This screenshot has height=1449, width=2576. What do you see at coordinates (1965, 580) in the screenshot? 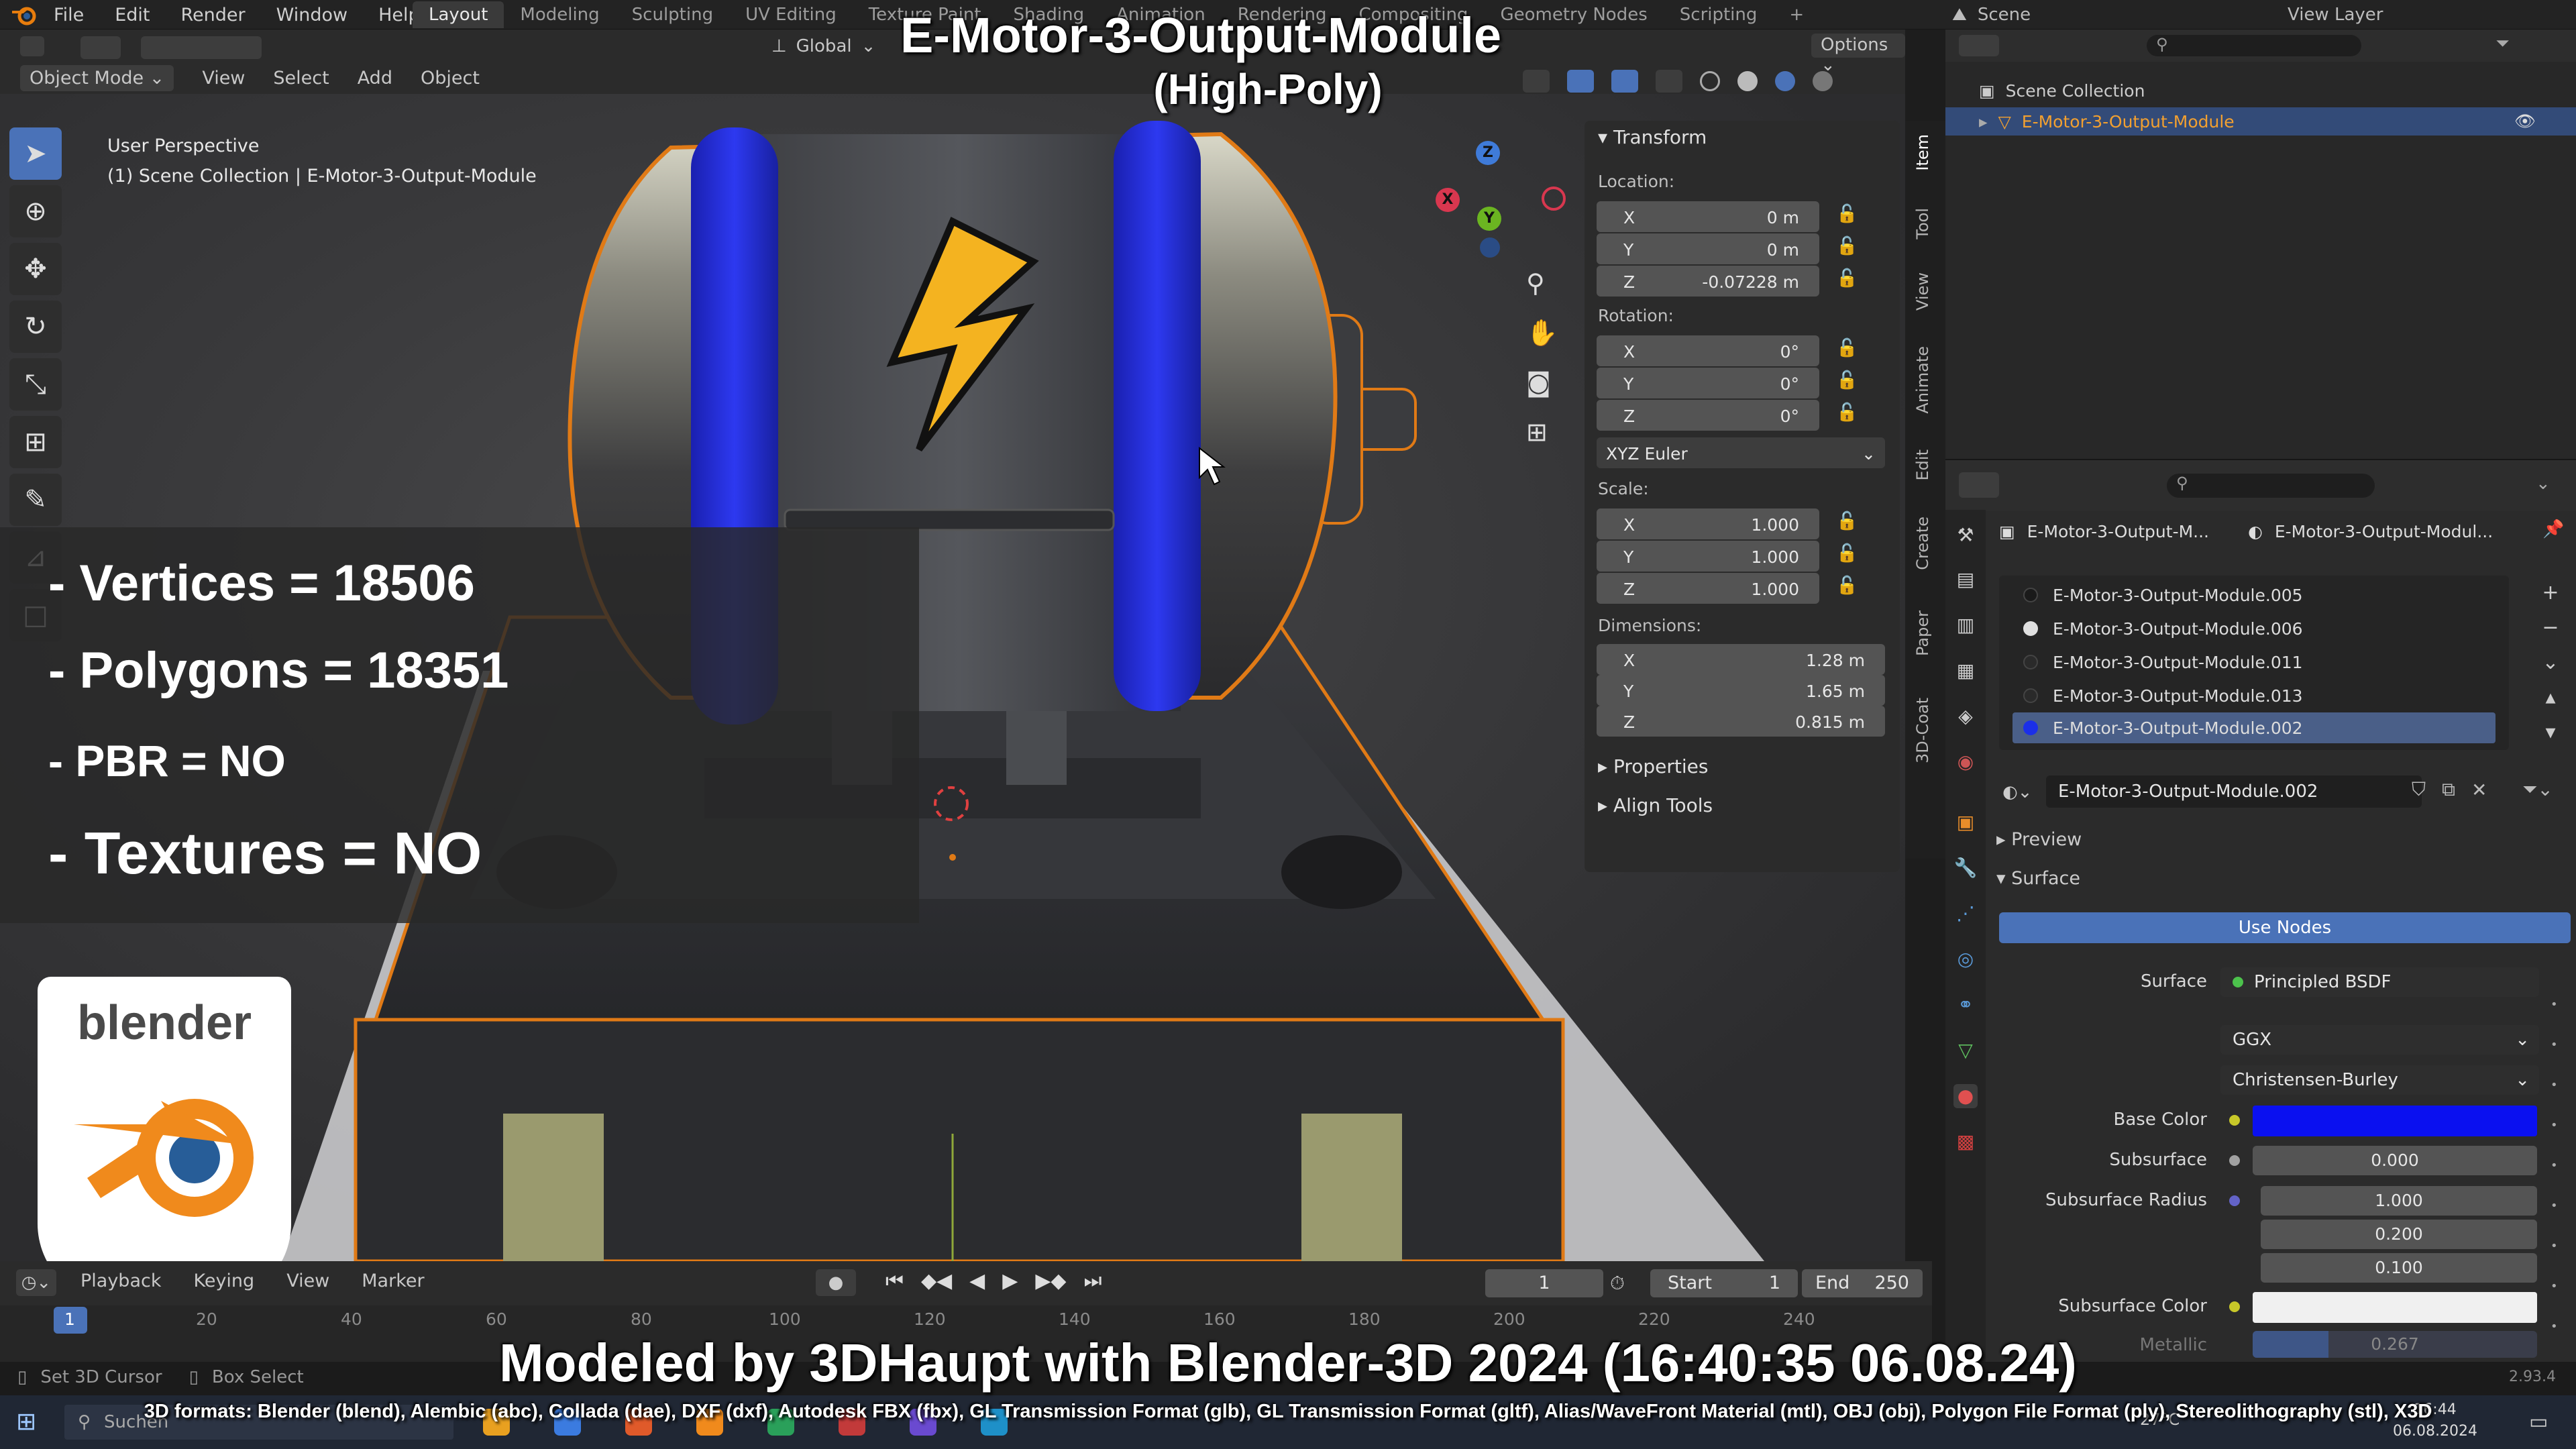
I see `render-props-icon: ▤` at bounding box center [1965, 580].